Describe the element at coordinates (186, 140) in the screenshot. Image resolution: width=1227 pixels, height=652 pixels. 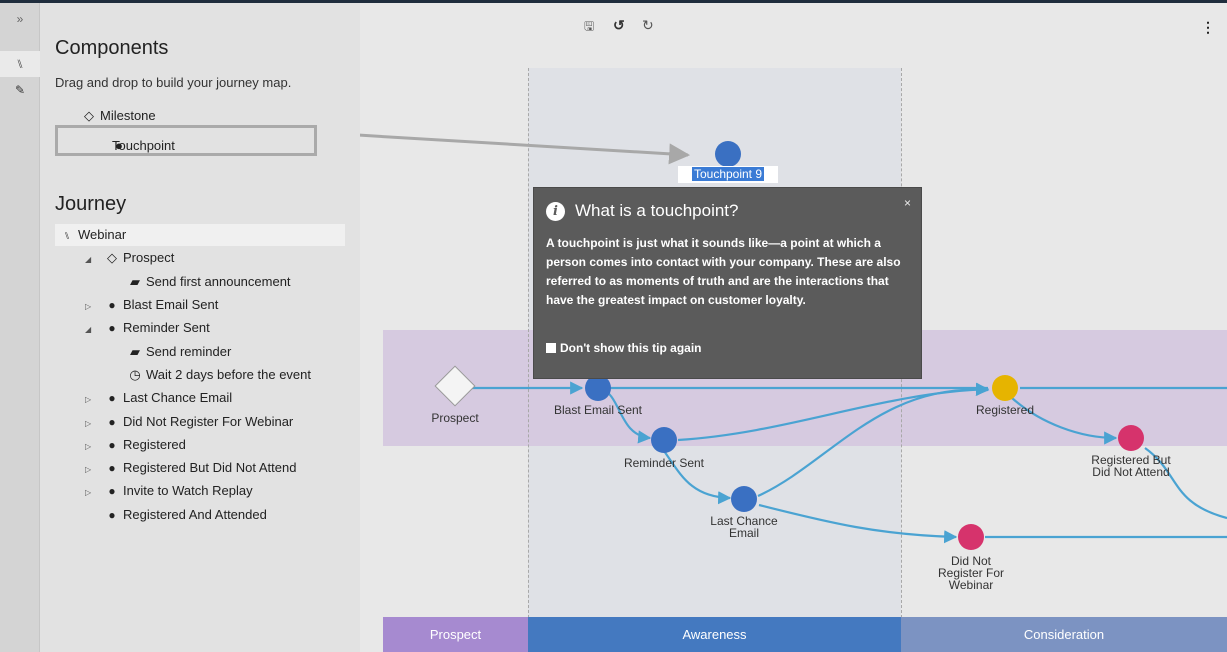
I see `component-touchpoint: ● Touchpoint` at that location.